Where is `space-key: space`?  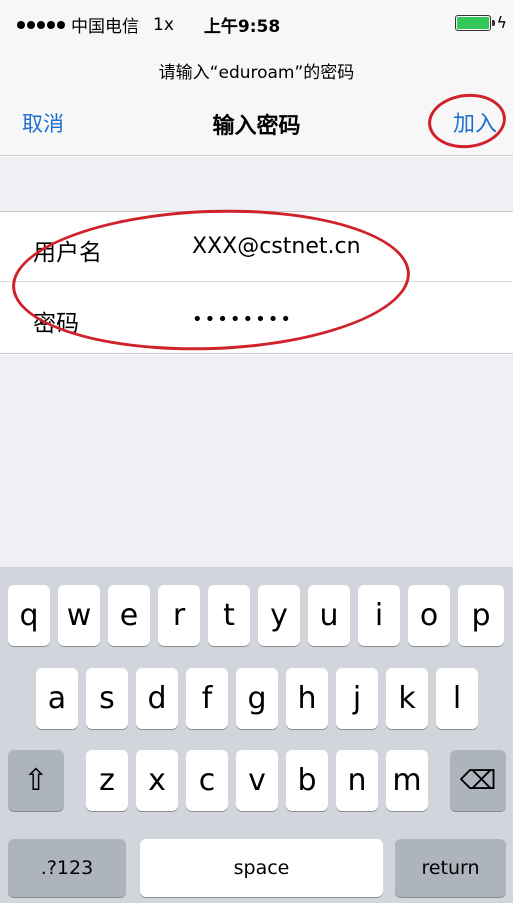 space-key: space is located at coordinates (261, 868).